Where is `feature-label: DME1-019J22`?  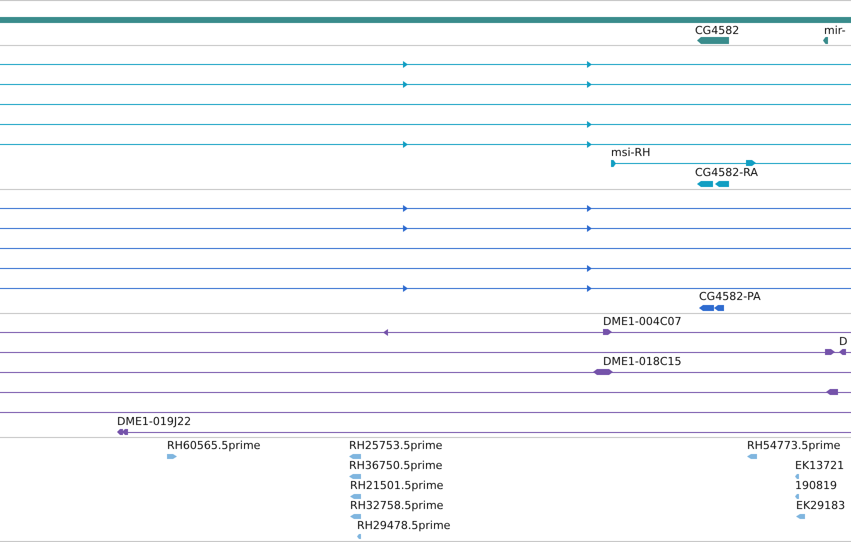 feature-label: DME1-019J22 is located at coordinates (154, 421).